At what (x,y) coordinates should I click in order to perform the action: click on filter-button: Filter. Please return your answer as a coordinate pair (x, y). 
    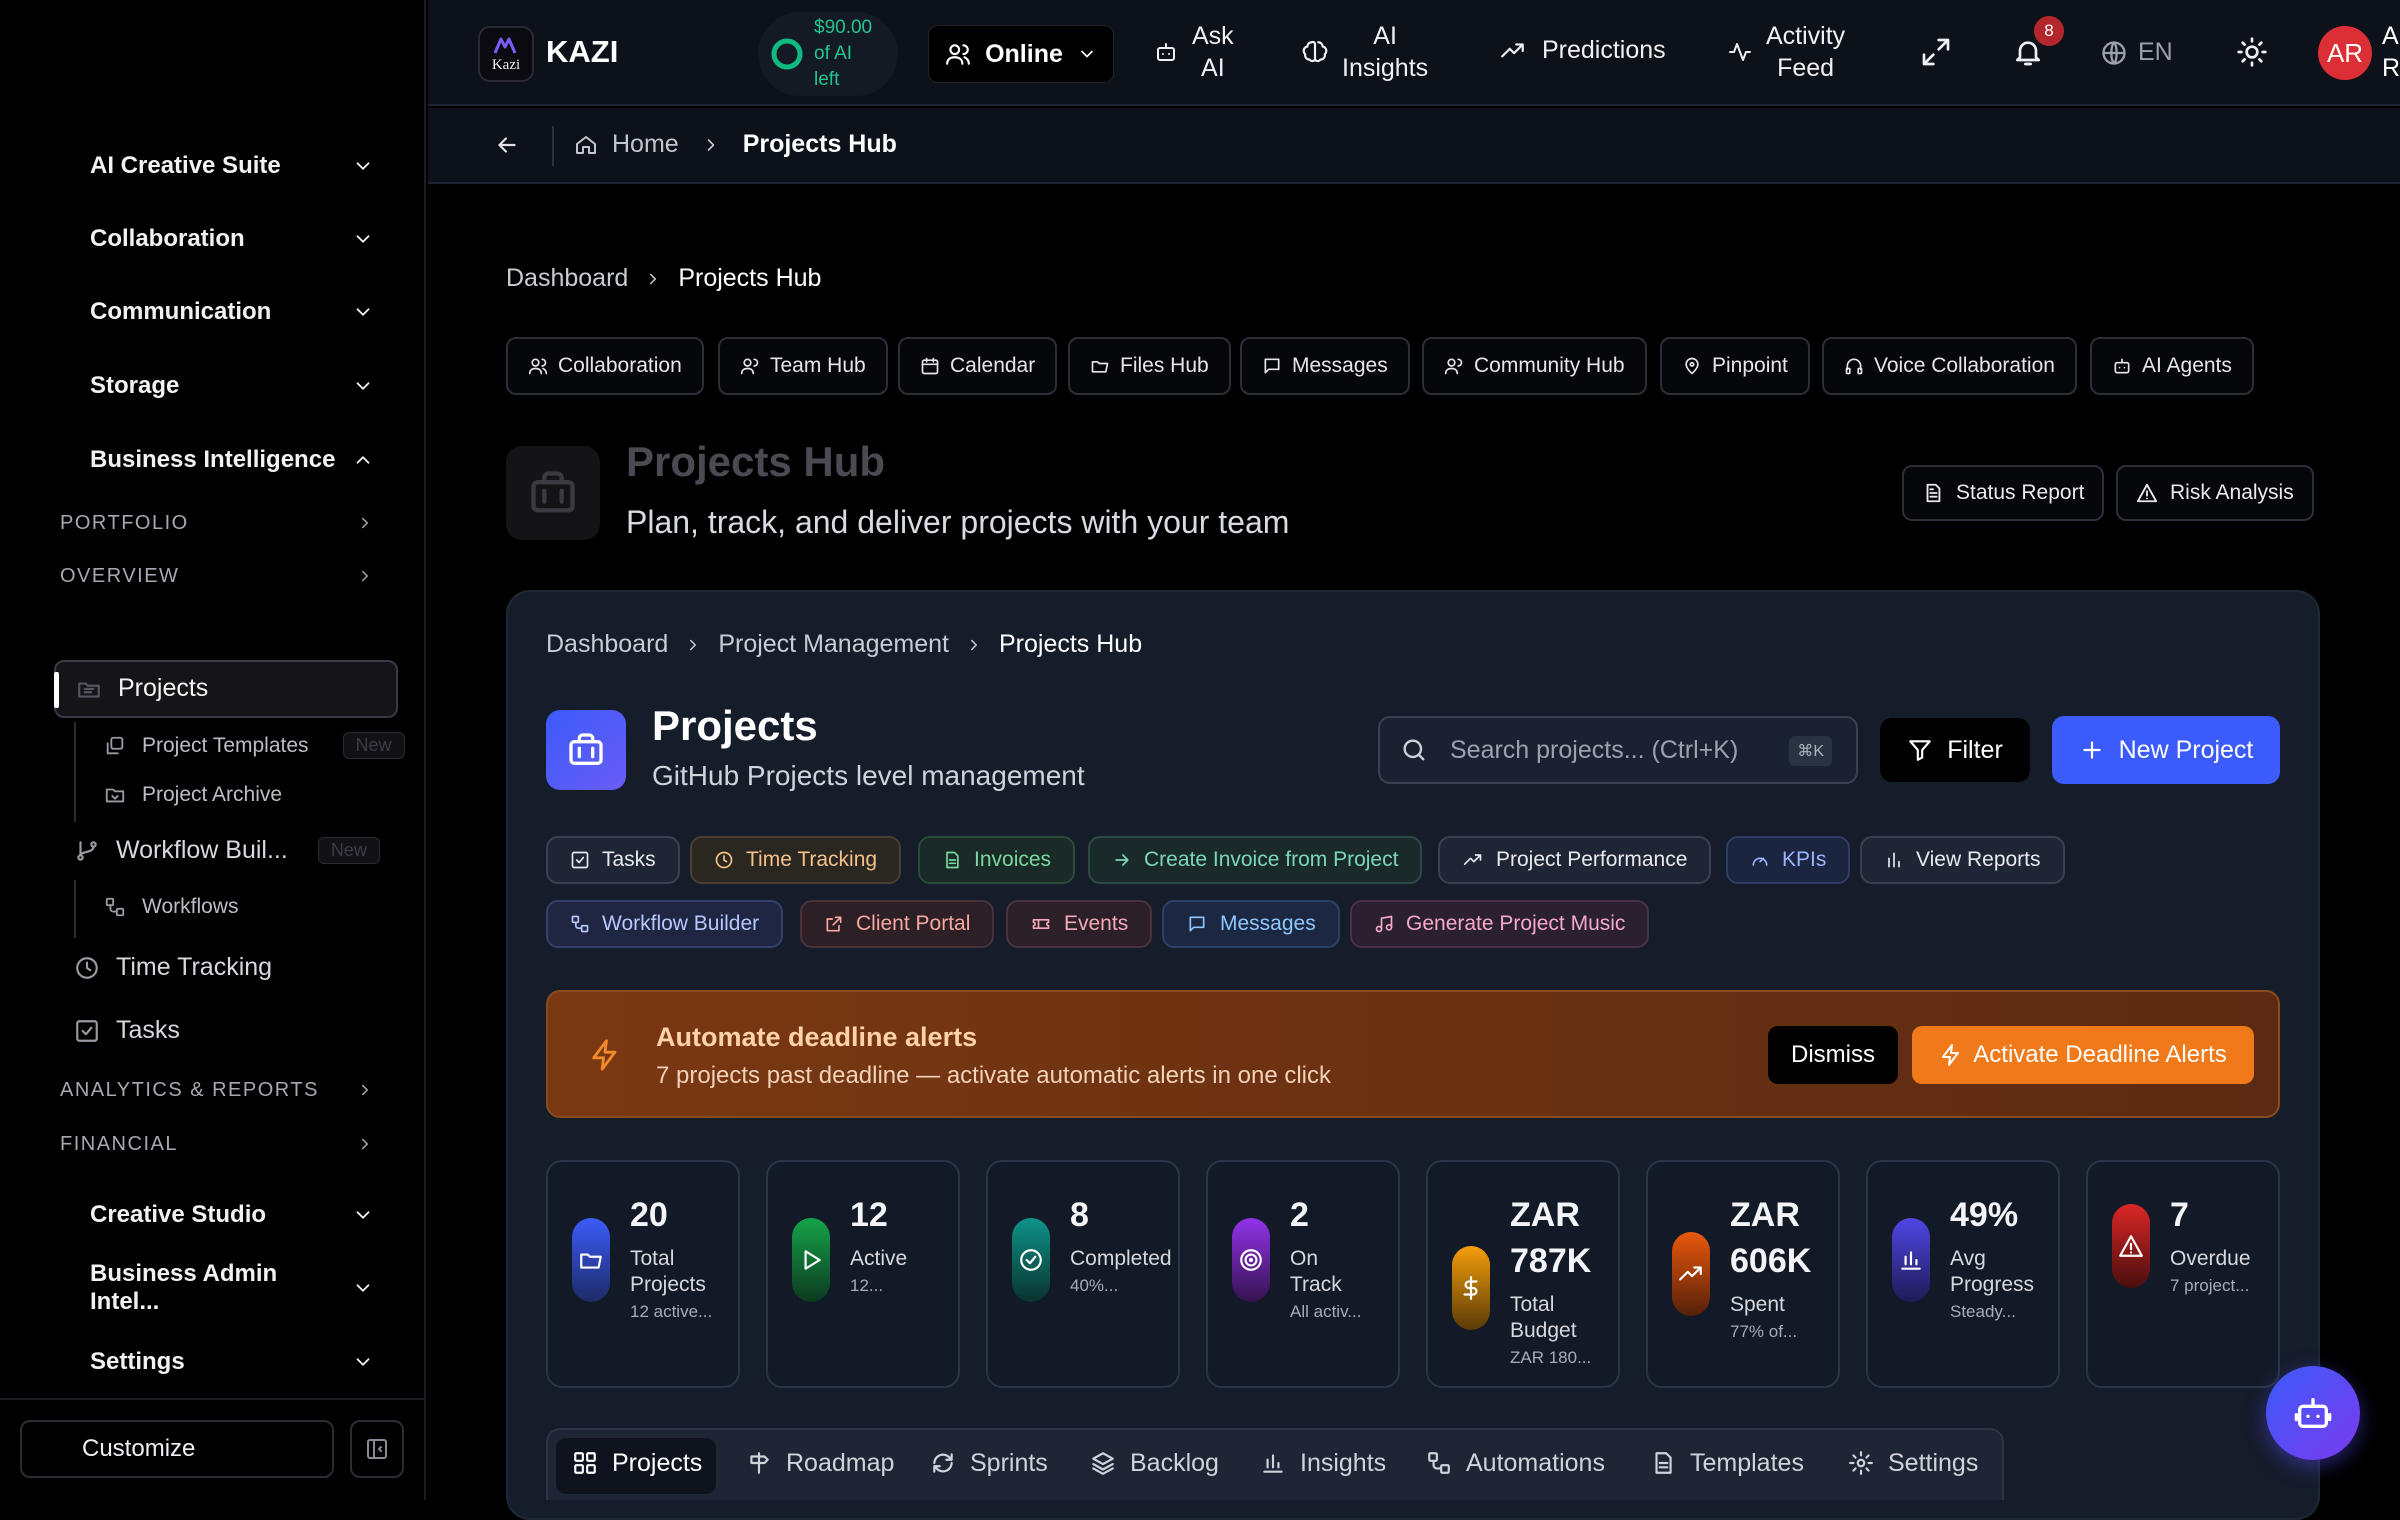
    Looking at the image, I should click on (1955, 750).